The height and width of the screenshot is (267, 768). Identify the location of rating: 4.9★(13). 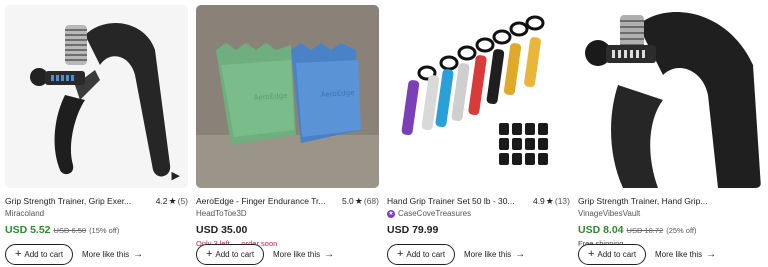
(551, 201).